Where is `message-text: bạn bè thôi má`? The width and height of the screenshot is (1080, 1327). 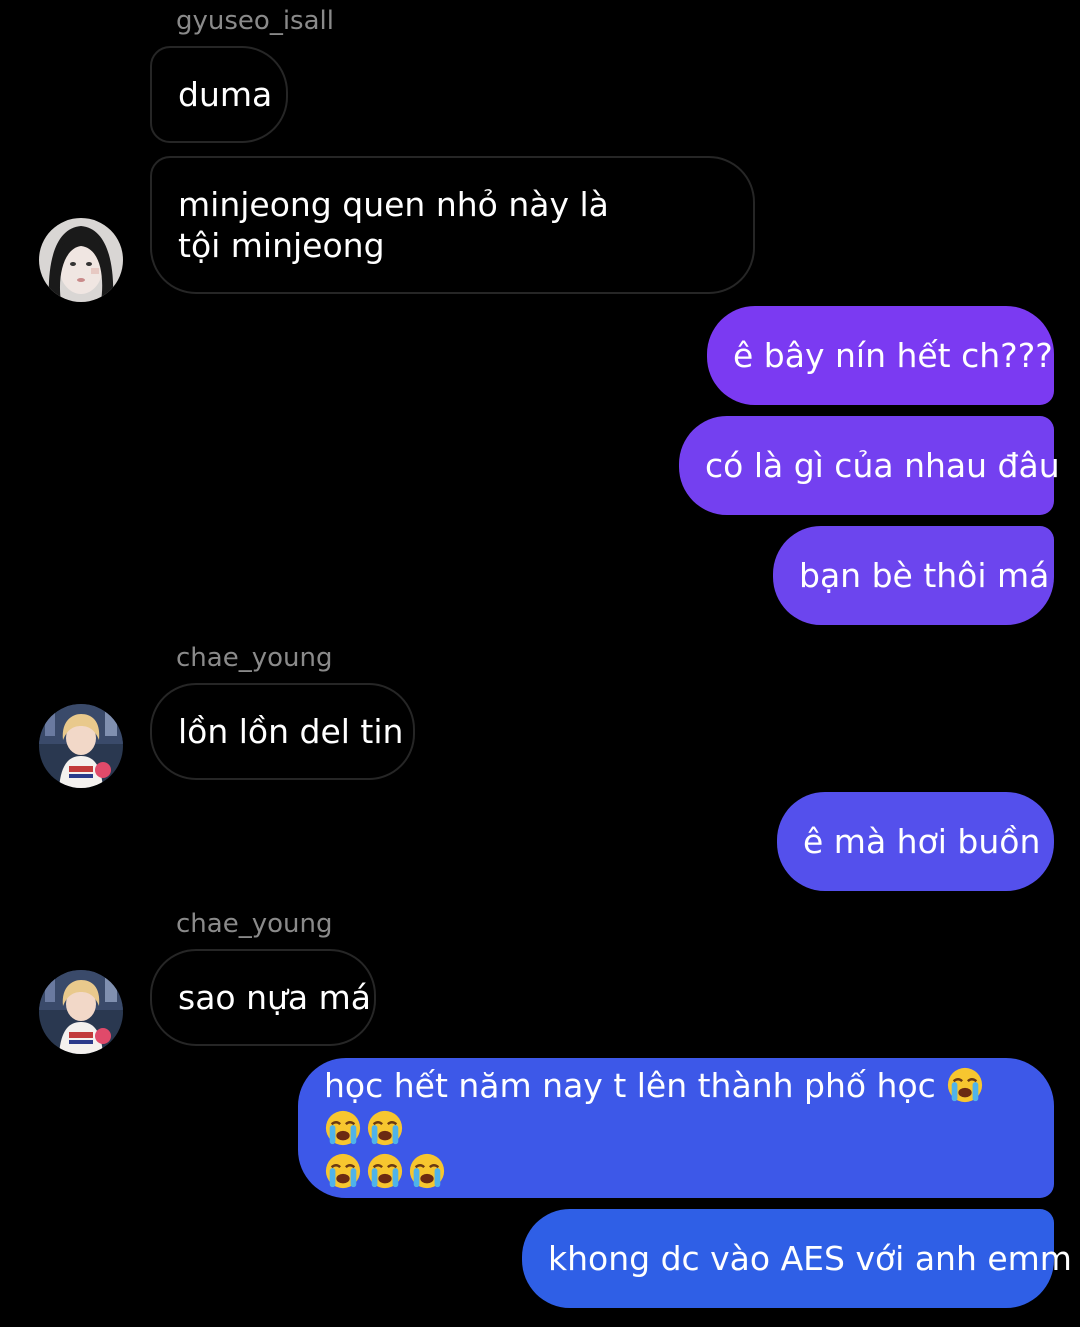 message-text: bạn bè thôi má is located at coordinates (924, 575).